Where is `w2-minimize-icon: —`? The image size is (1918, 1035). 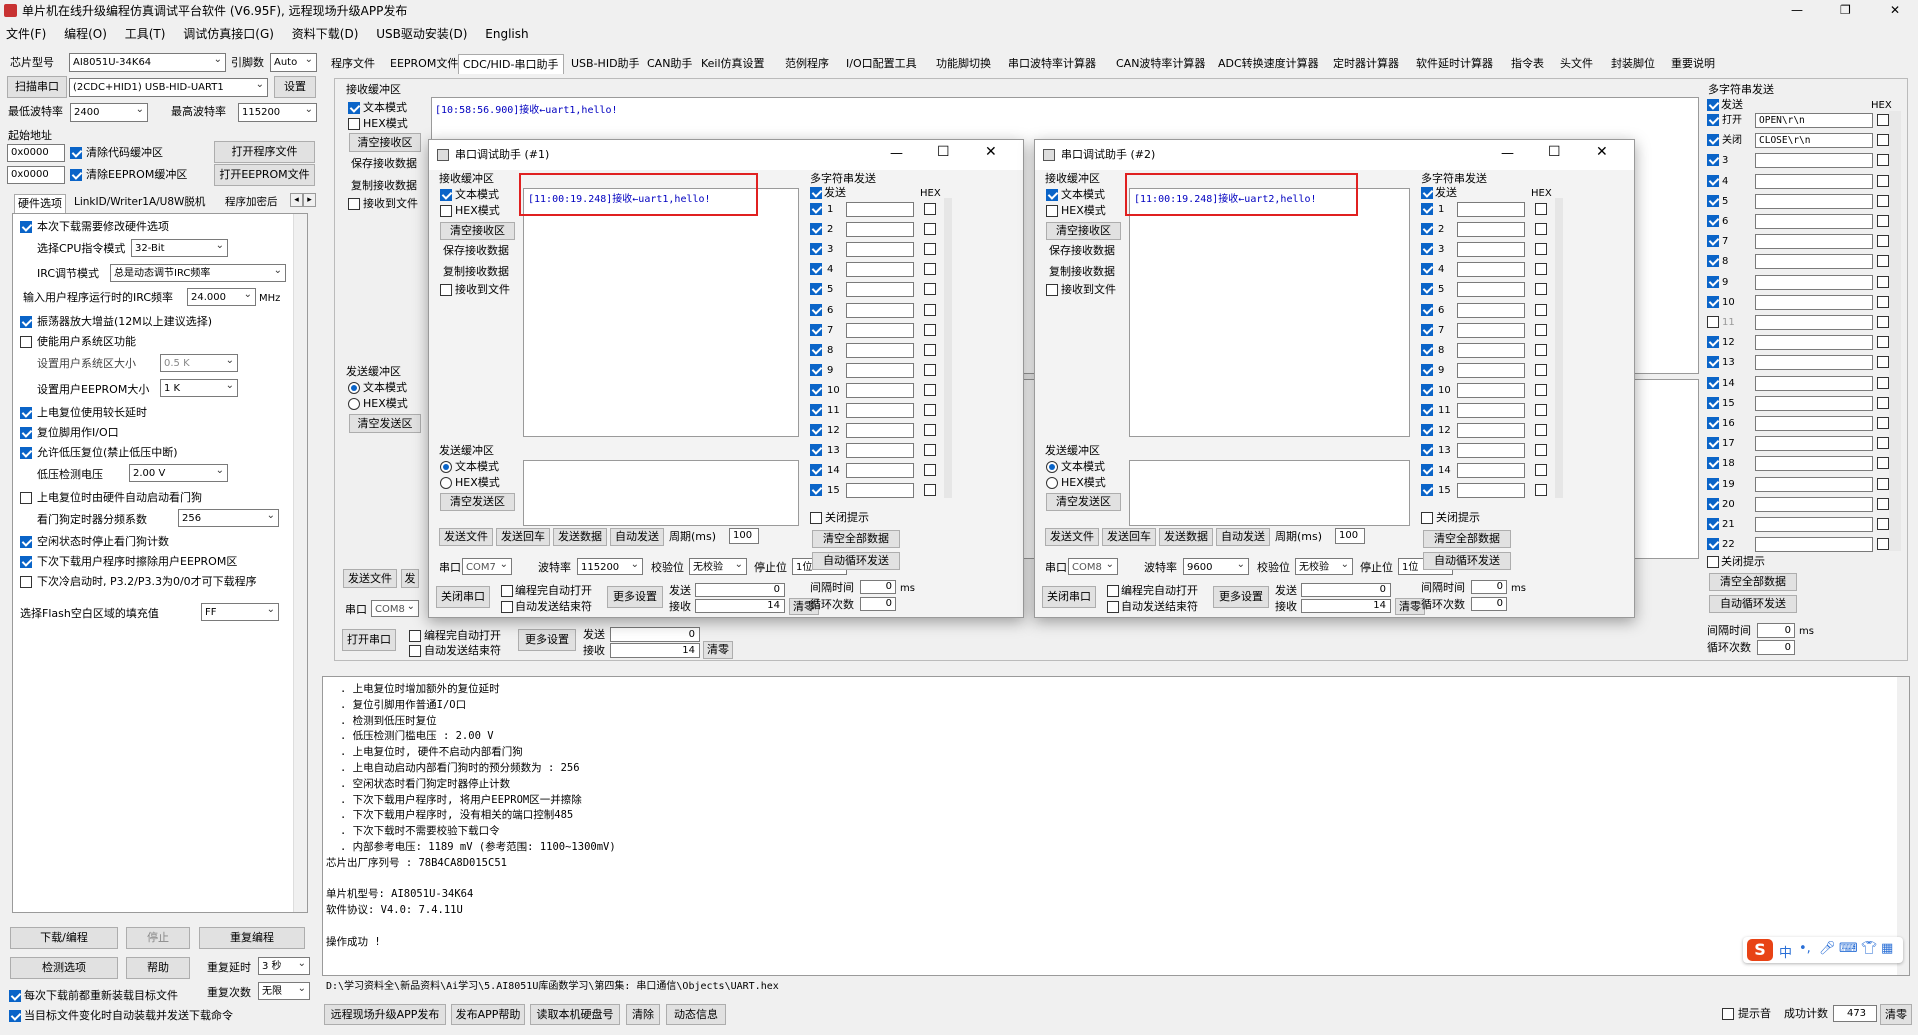
w2-minimize-icon: — is located at coordinates (1507, 154).